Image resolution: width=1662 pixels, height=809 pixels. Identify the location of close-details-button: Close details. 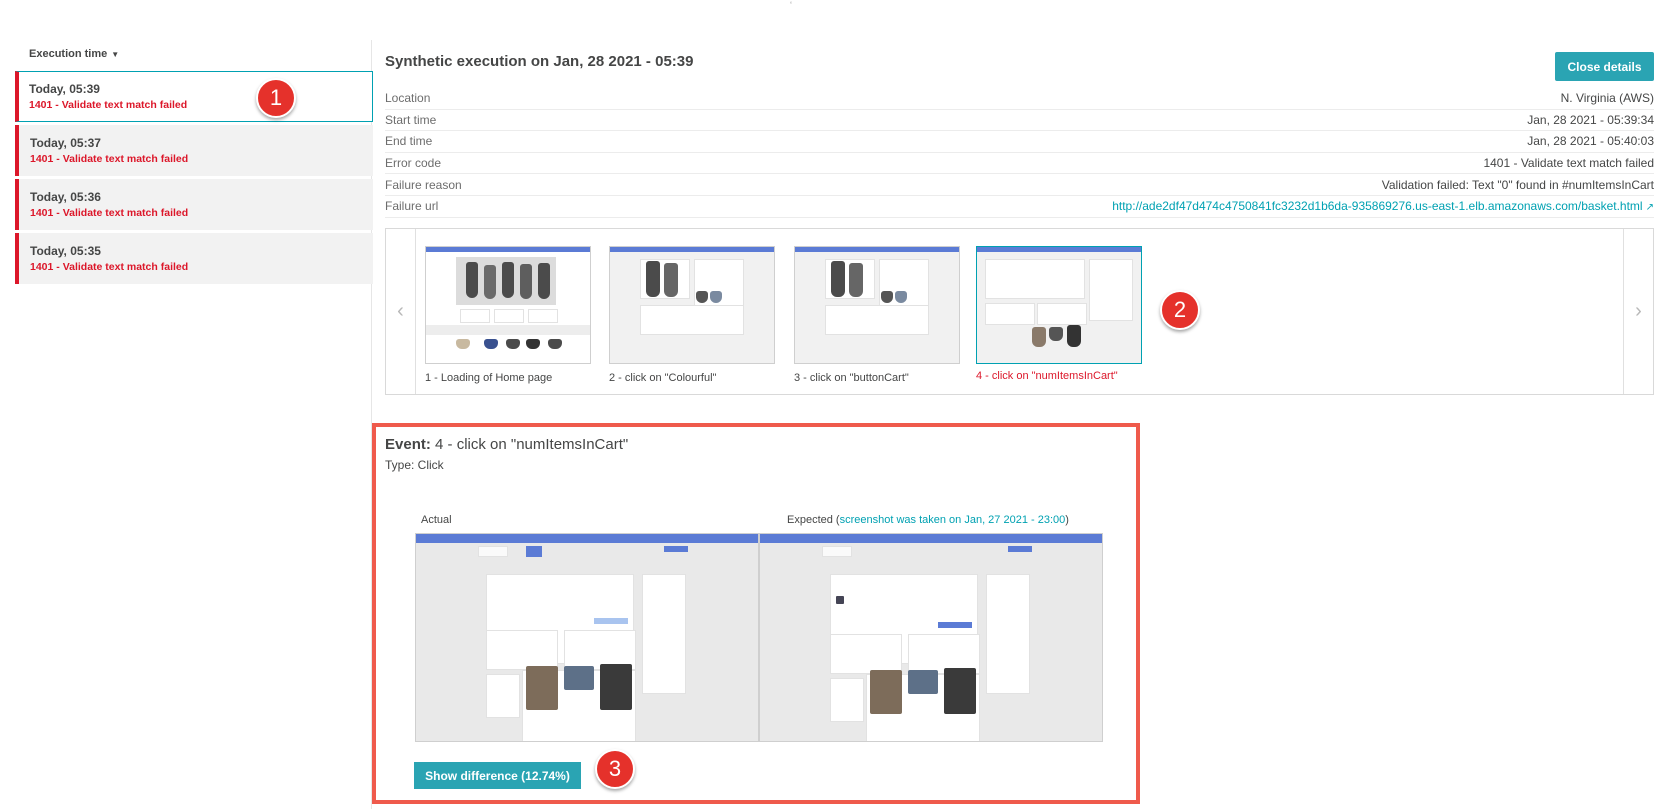
(1604, 66).